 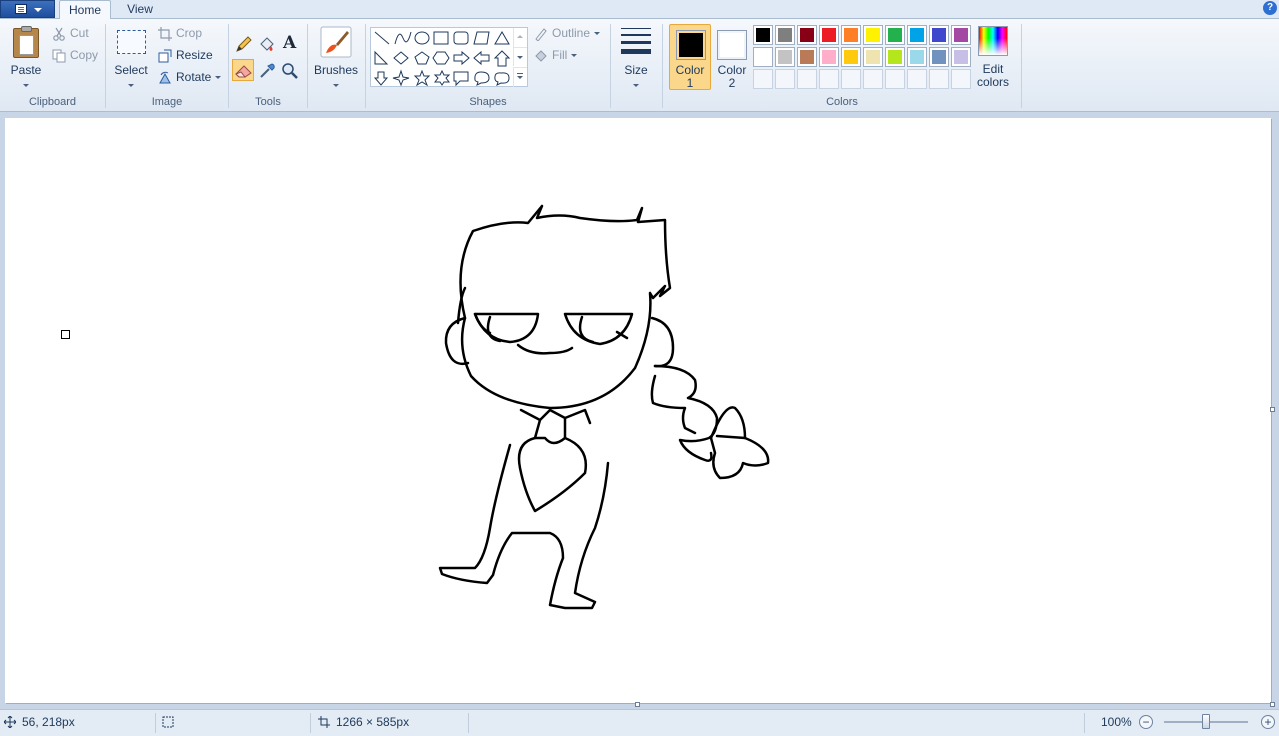 What do you see at coordinates (690, 57) in the screenshot?
I see `color-1-button: Color 1` at bounding box center [690, 57].